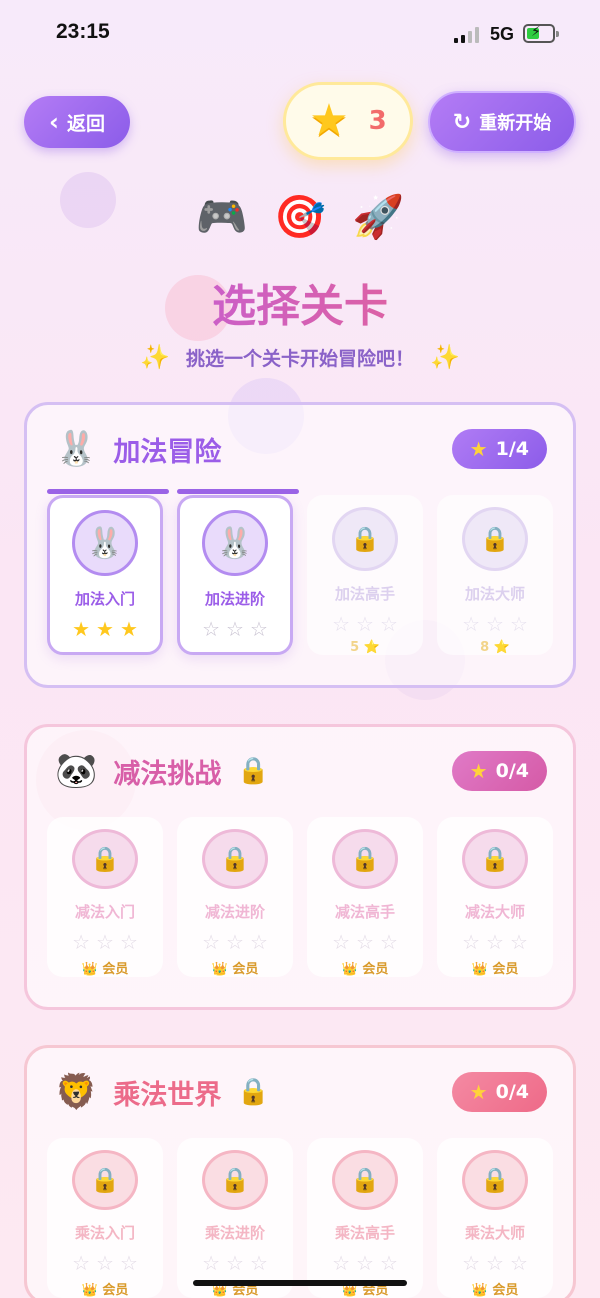 The height and width of the screenshot is (1298, 600). I want to click on restart-icon: ↻, so click(462, 122).